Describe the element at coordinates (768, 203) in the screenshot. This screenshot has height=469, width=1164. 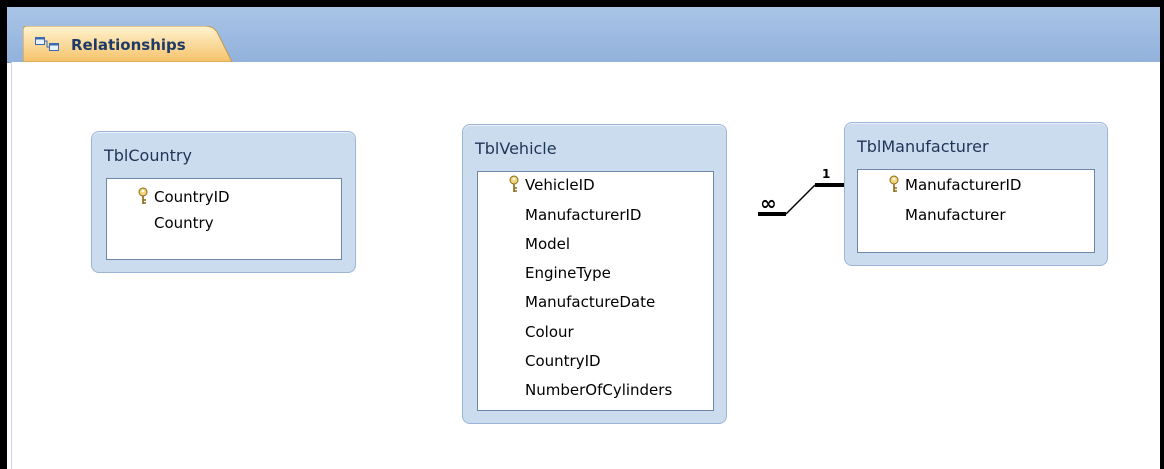
I see `many-label: ∞` at that location.